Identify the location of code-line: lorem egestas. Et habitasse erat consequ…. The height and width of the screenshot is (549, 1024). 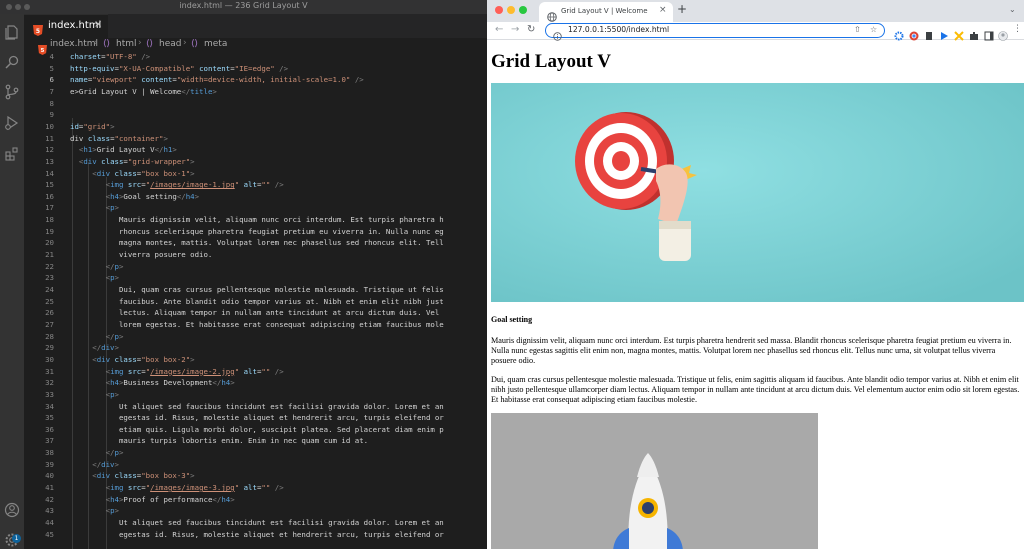
(257, 324).